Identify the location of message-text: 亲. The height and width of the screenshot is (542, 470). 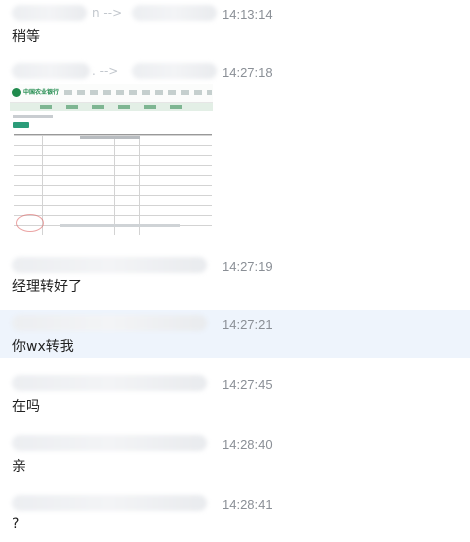
(19, 466).